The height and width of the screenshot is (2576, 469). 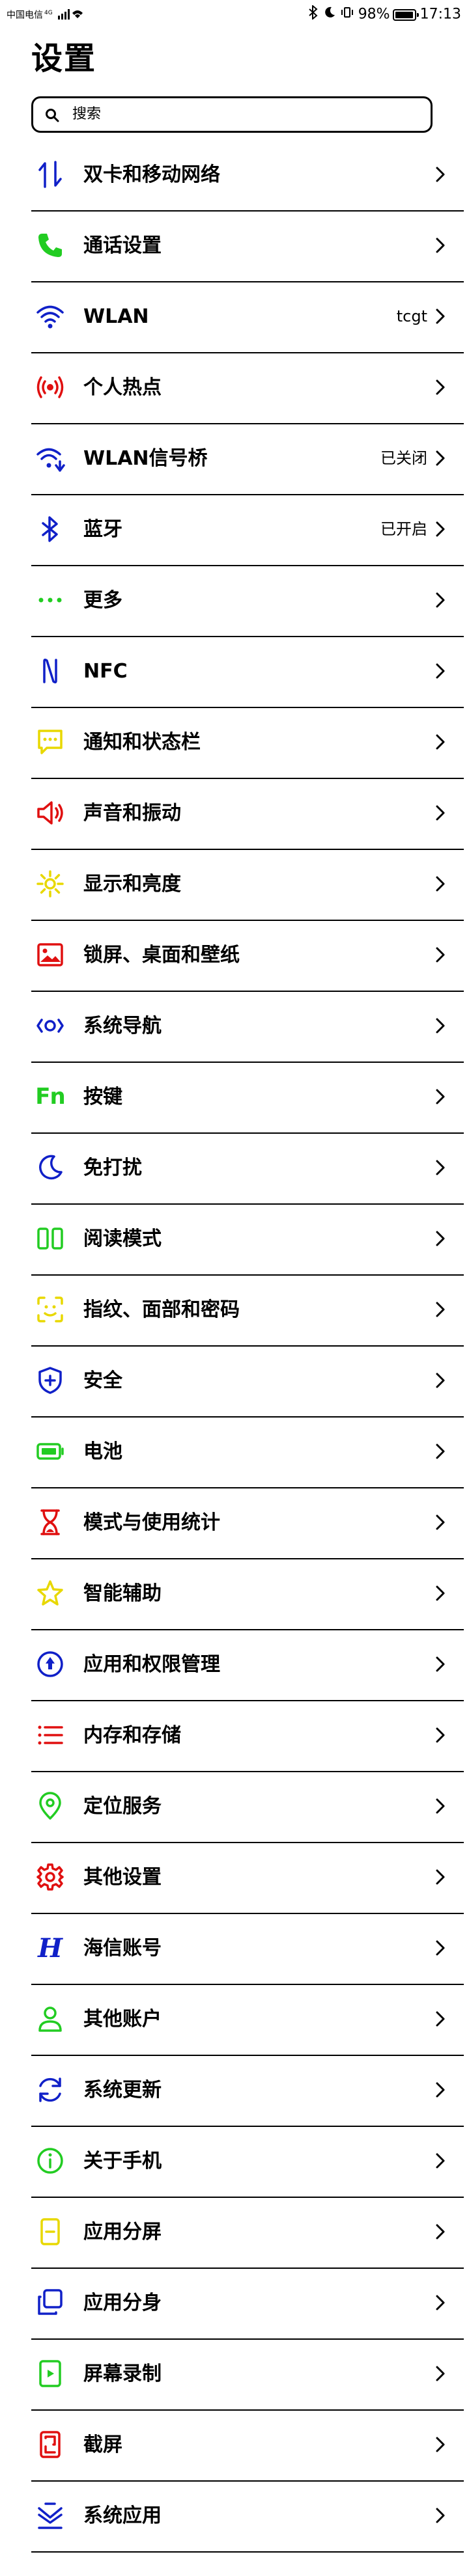 I want to click on settings-item-label: 显示和亮度, so click(x=132, y=885).